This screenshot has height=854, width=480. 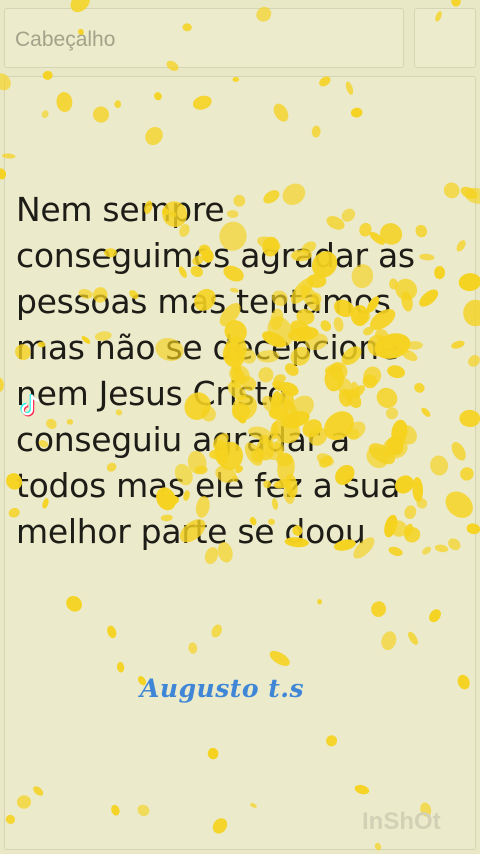 What do you see at coordinates (30, 405) in the screenshot?
I see `tiktok-icon` at bounding box center [30, 405].